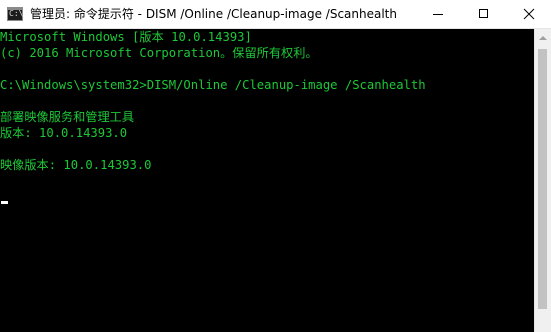 The image size is (551, 332). Describe the element at coordinates (76, 165) in the screenshot. I see `console-line: 映像版本: 10.0.14393.0` at that location.